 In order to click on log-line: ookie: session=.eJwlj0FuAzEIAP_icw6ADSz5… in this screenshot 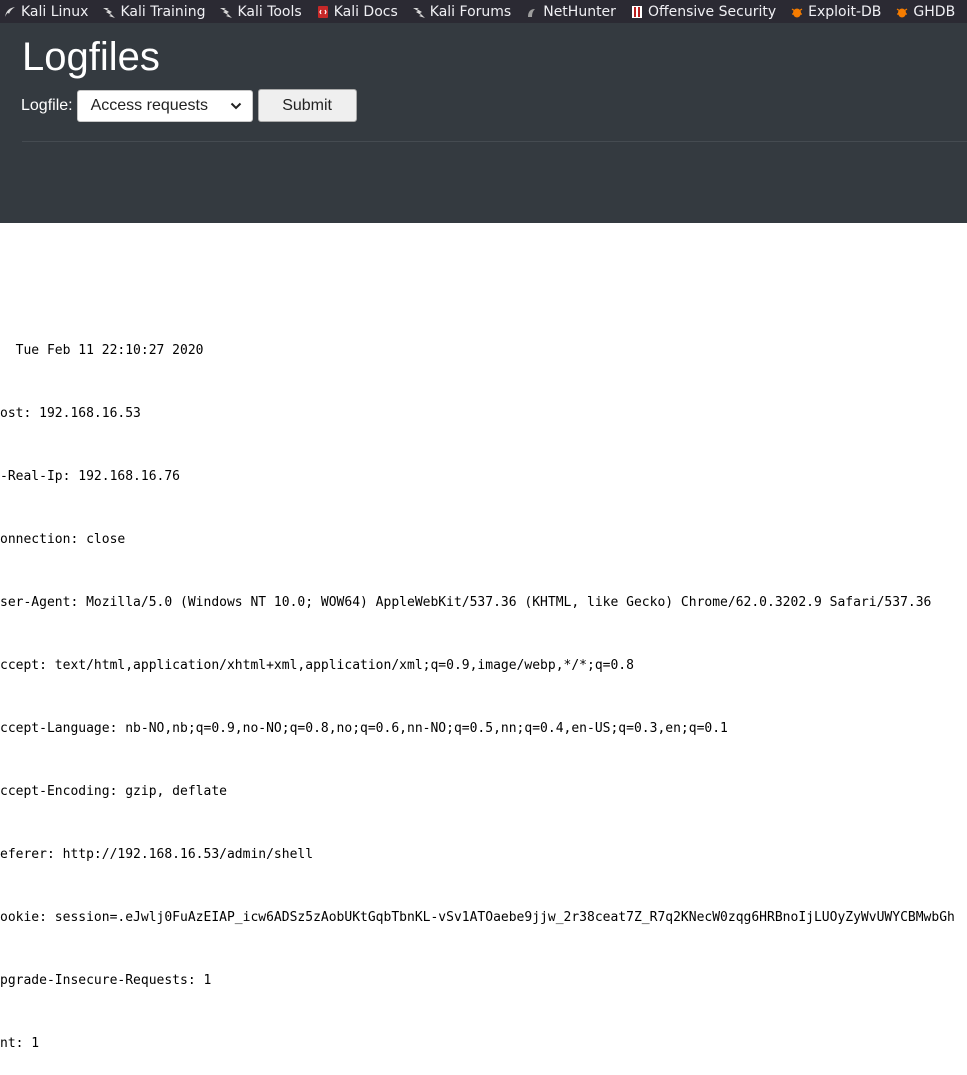, I will do `click(477, 917)`.